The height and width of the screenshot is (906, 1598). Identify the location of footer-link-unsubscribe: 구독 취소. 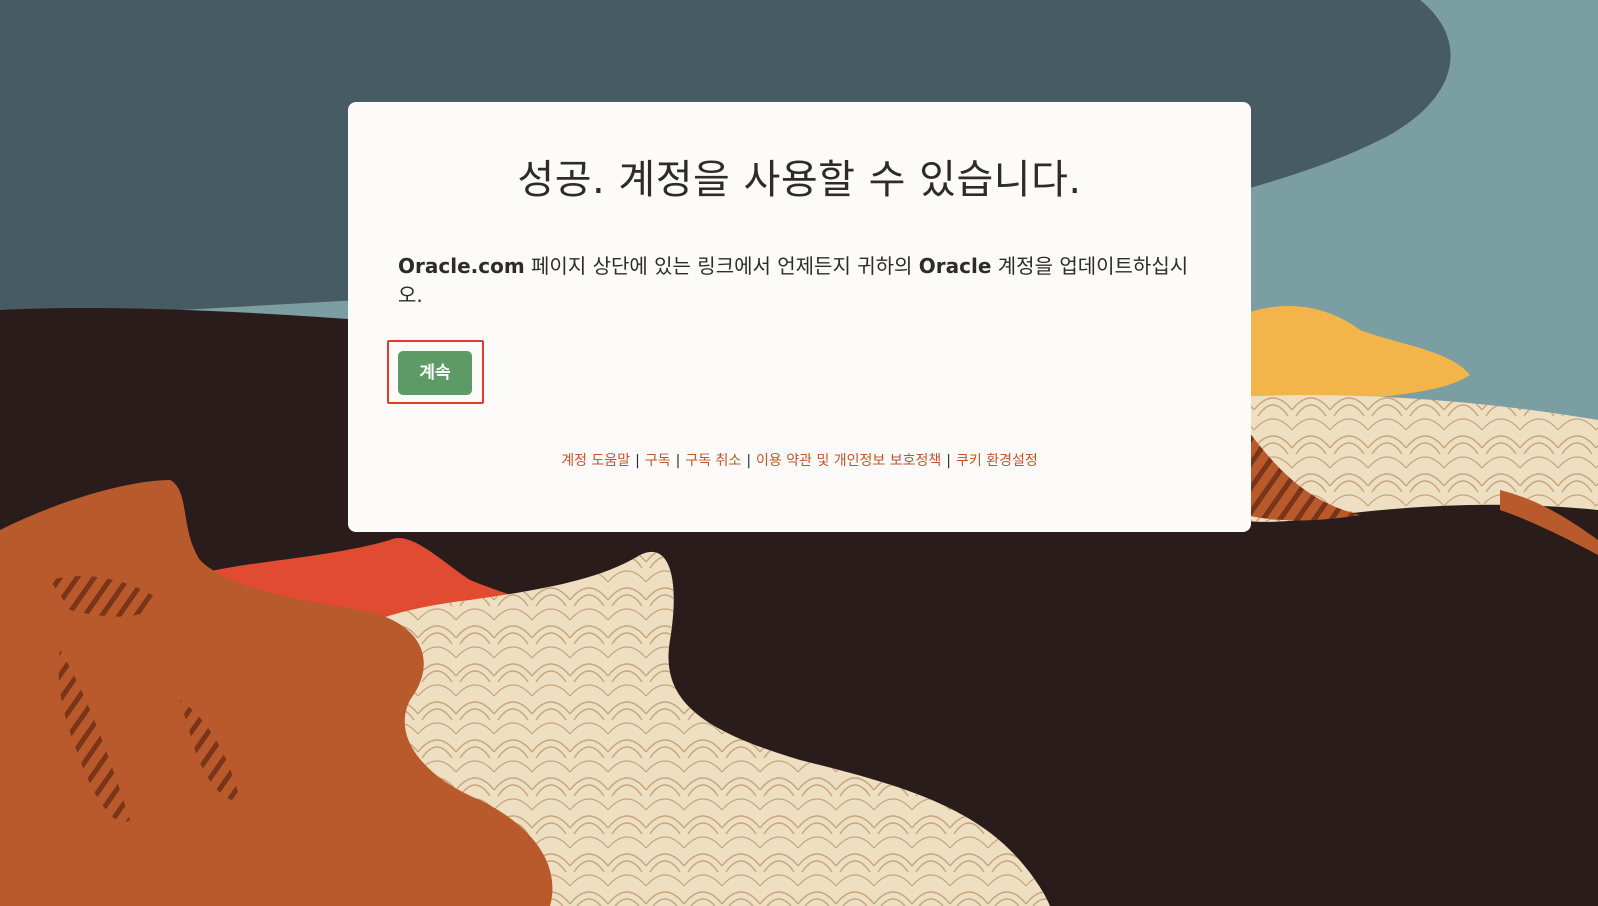
(713, 461).